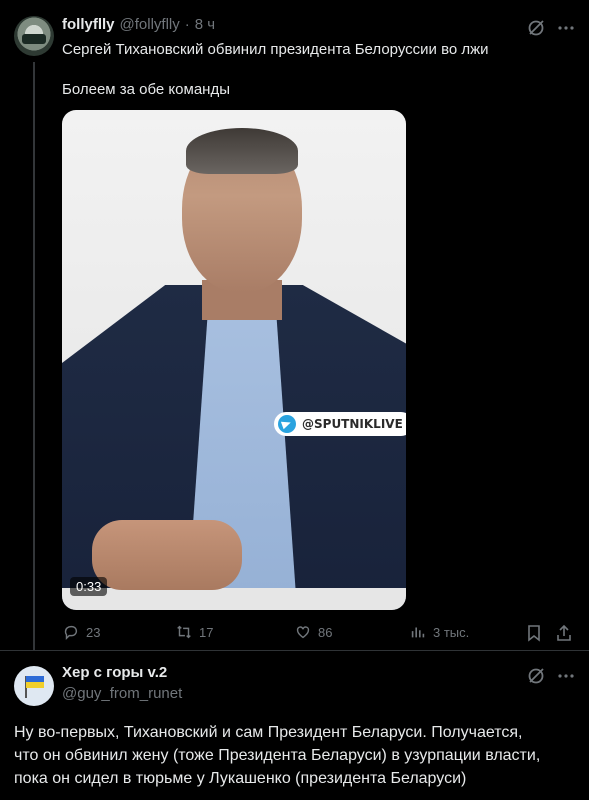 This screenshot has height=800, width=589. What do you see at coordinates (93, 632) in the screenshot?
I see `reply-count: 23` at bounding box center [93, 632].